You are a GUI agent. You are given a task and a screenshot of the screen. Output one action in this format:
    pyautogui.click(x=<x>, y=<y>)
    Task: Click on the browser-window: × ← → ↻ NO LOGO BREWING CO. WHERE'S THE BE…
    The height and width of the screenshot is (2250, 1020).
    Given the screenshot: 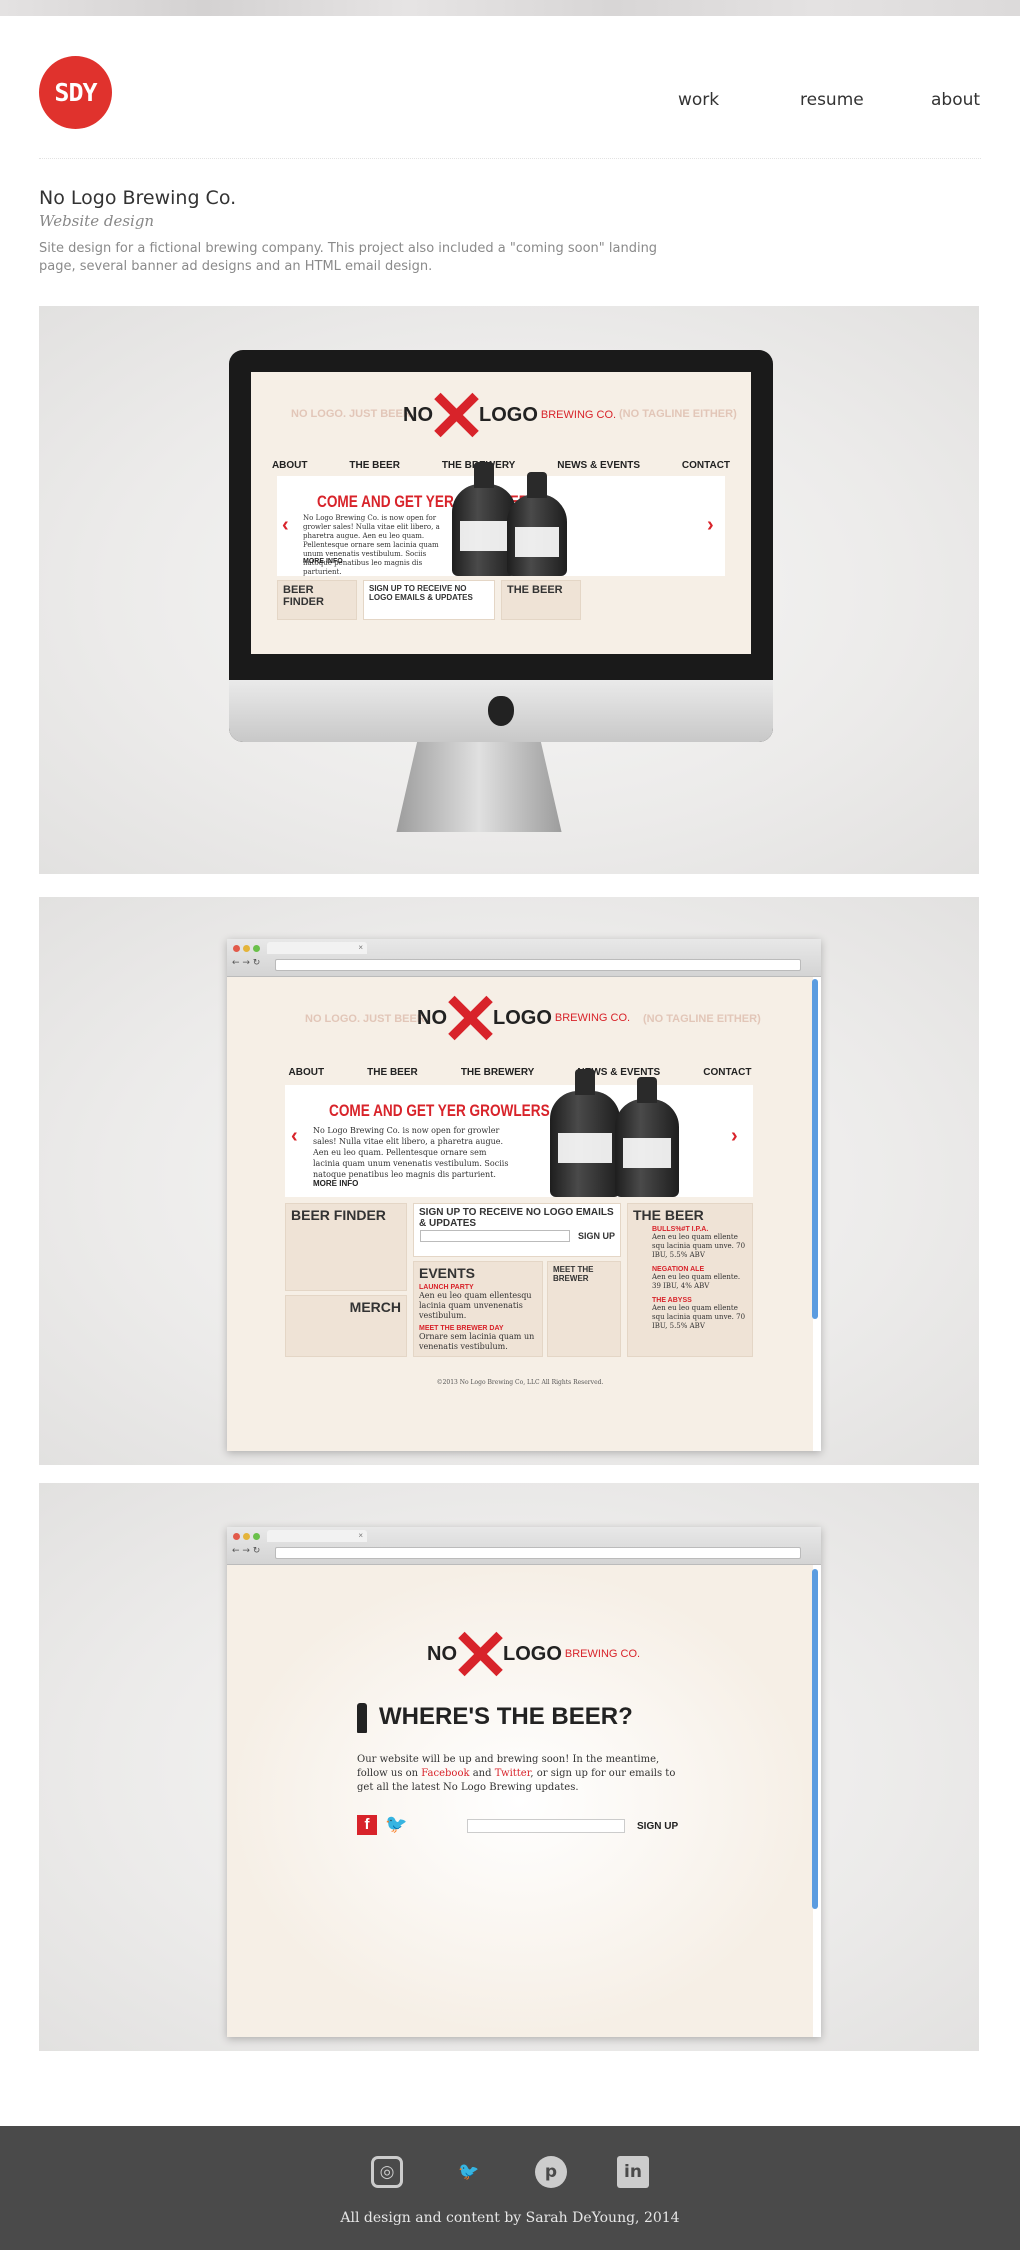 What is the action you would take?
    pyautogui.click(x=524, y=1782)
    